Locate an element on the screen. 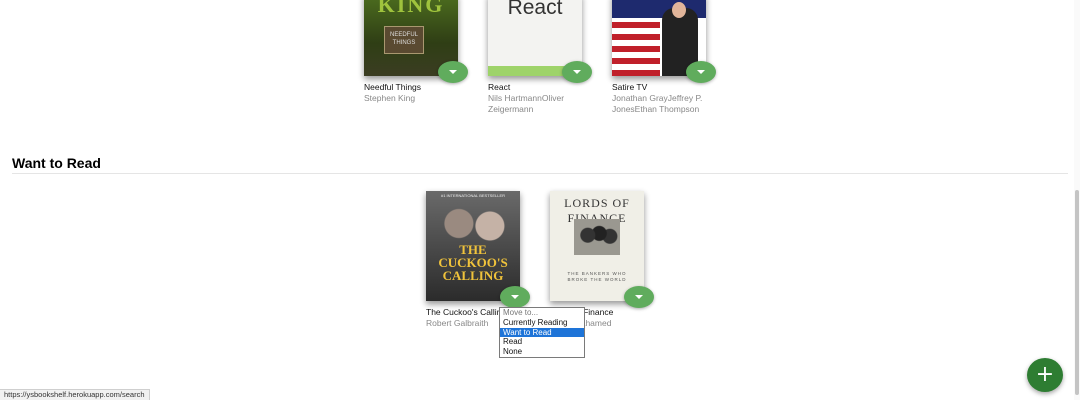 Image resolution: width=1080 pixels, height=400 pixels. option-currently-reading: Currently Reading is located at coordinates (542, 323).